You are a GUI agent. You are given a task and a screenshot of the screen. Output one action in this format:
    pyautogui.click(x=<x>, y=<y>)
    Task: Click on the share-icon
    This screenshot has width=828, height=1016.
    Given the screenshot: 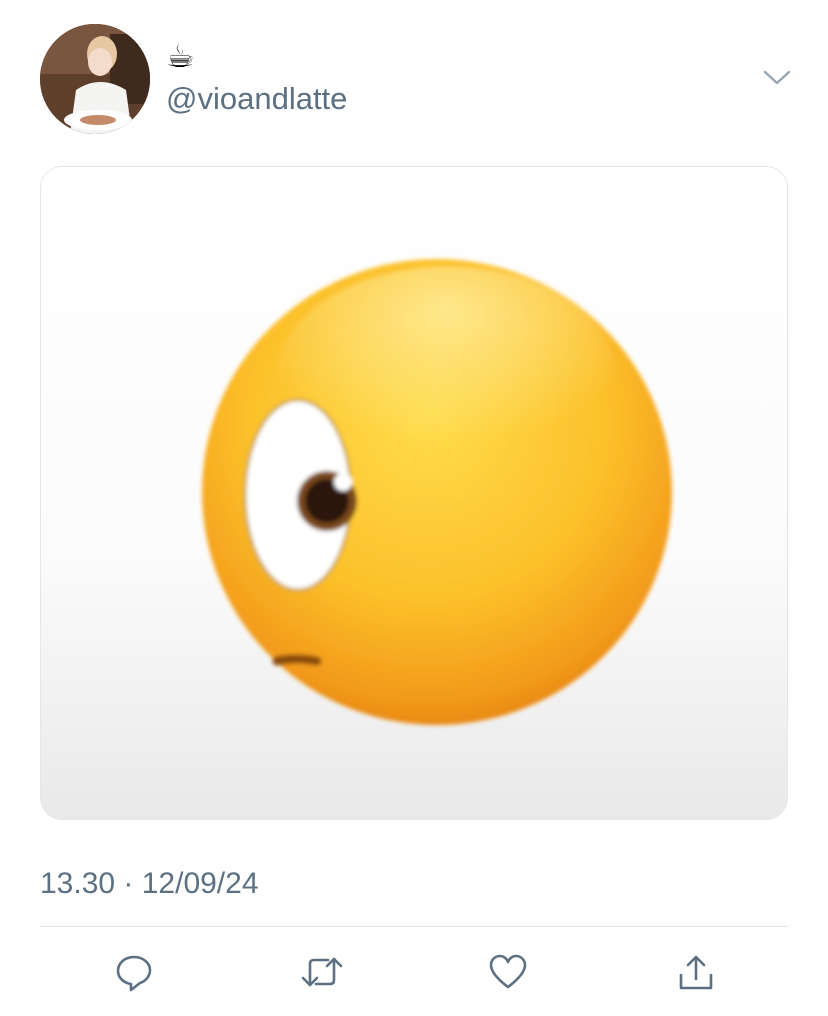 What is the action you would take?
    pyautogui.click(x=696, y=972)
    